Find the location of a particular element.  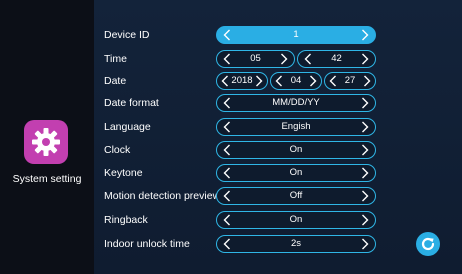

keytone-label: Keytone is located at coordinates (123, 173).